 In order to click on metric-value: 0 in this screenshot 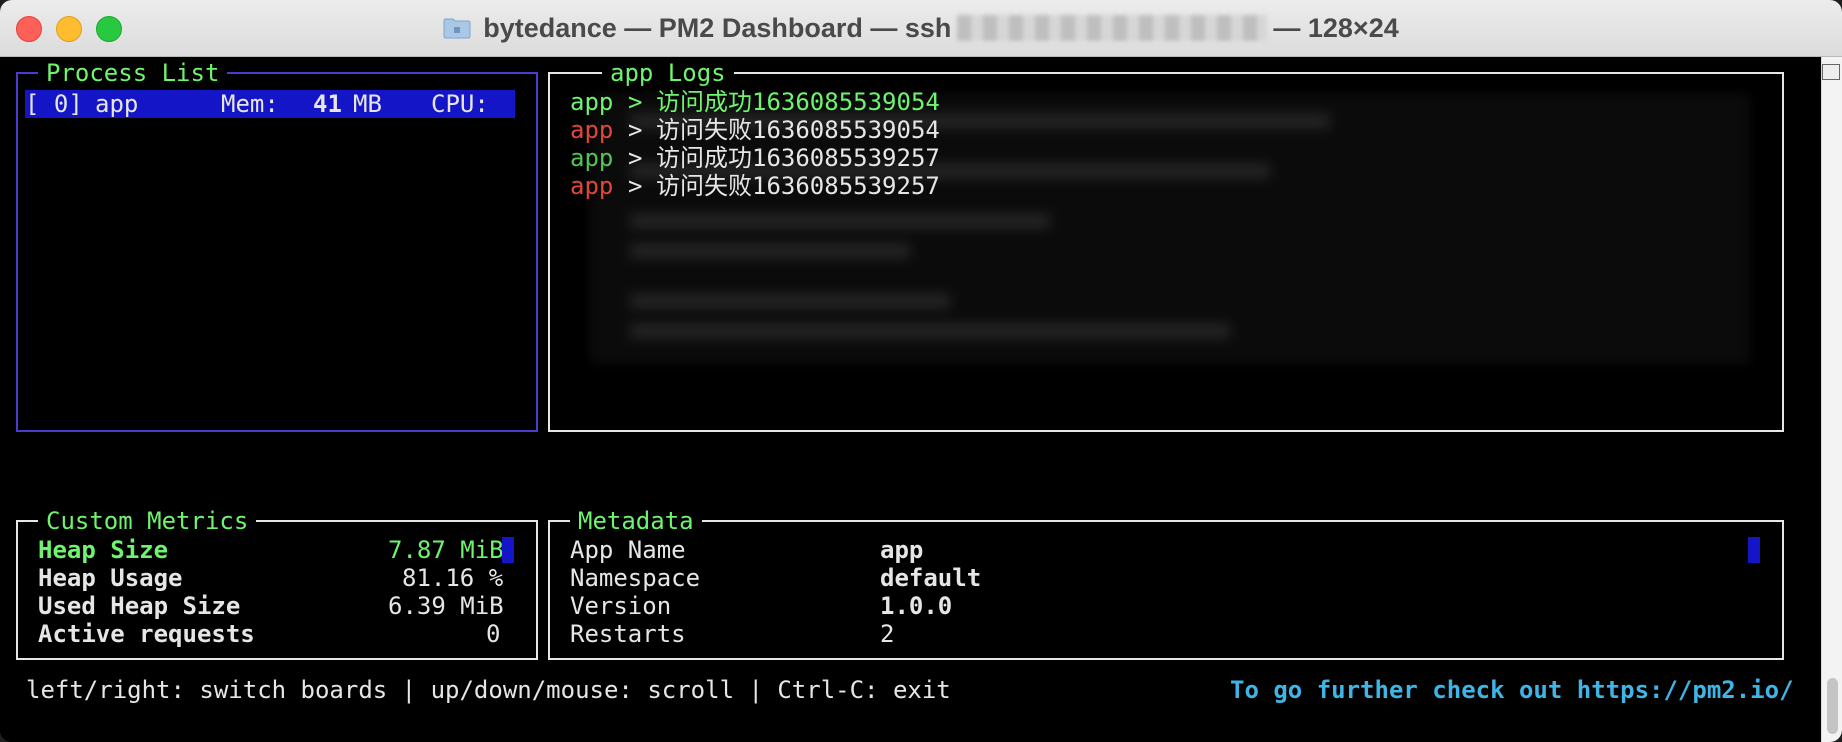, I will do `click(493, 634)`.